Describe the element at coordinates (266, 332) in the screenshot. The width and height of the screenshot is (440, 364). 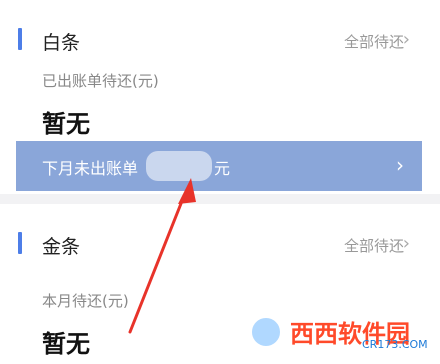
I see `watermark-logo-icon` at that location.